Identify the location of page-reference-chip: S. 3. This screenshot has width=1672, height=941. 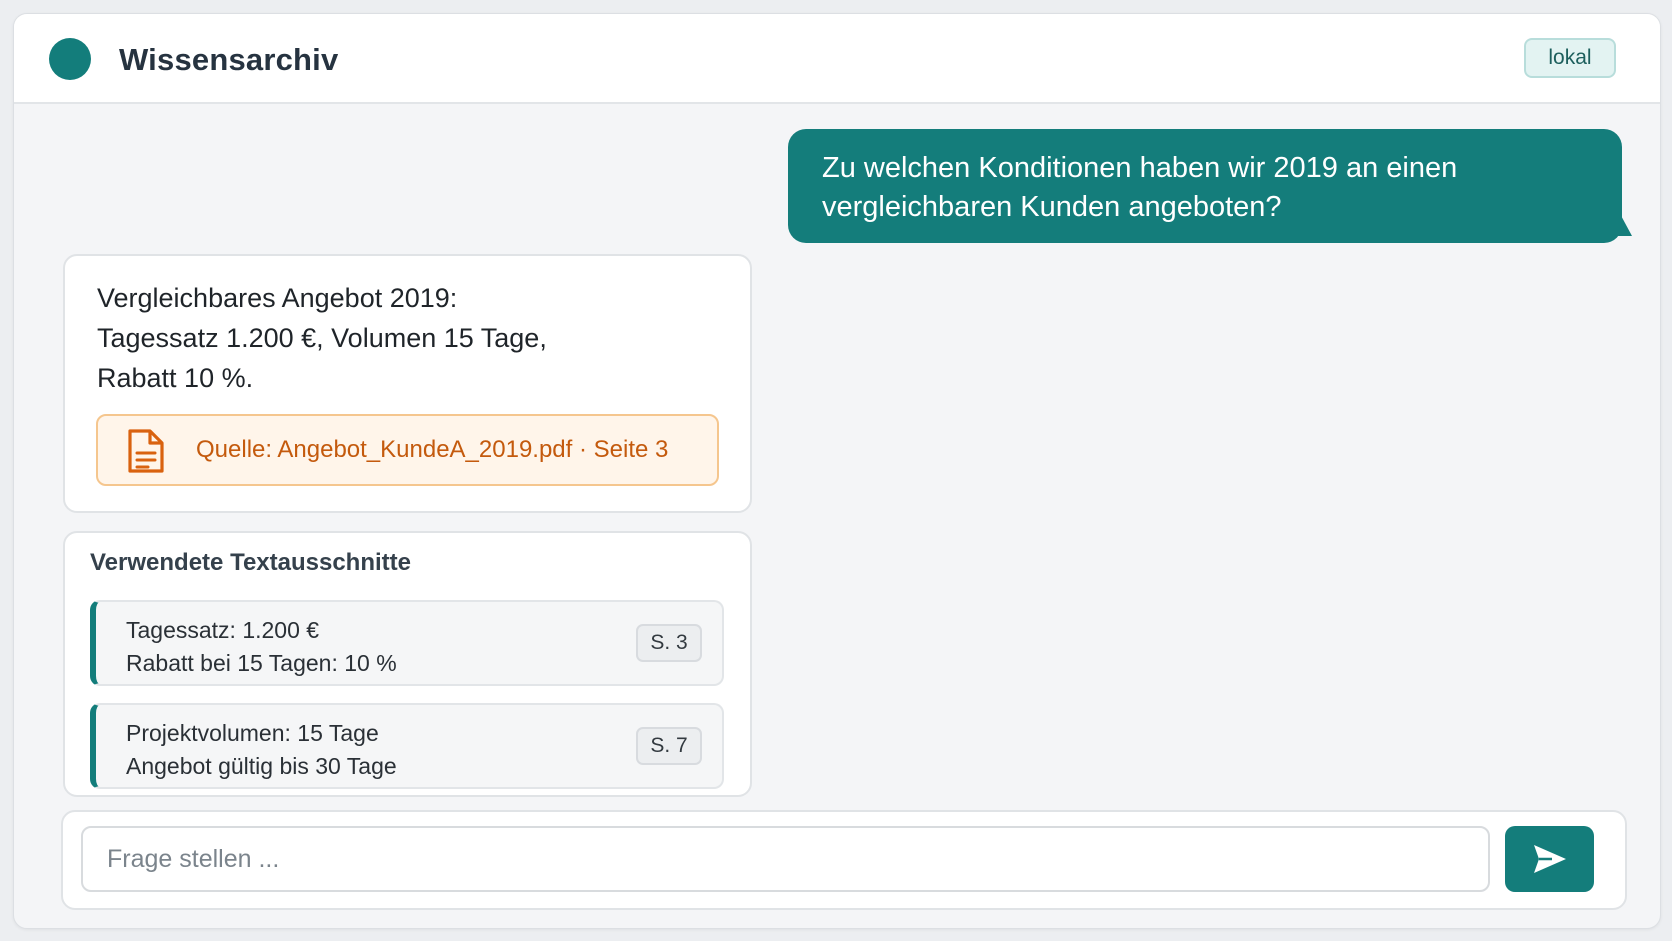
(669, 643).